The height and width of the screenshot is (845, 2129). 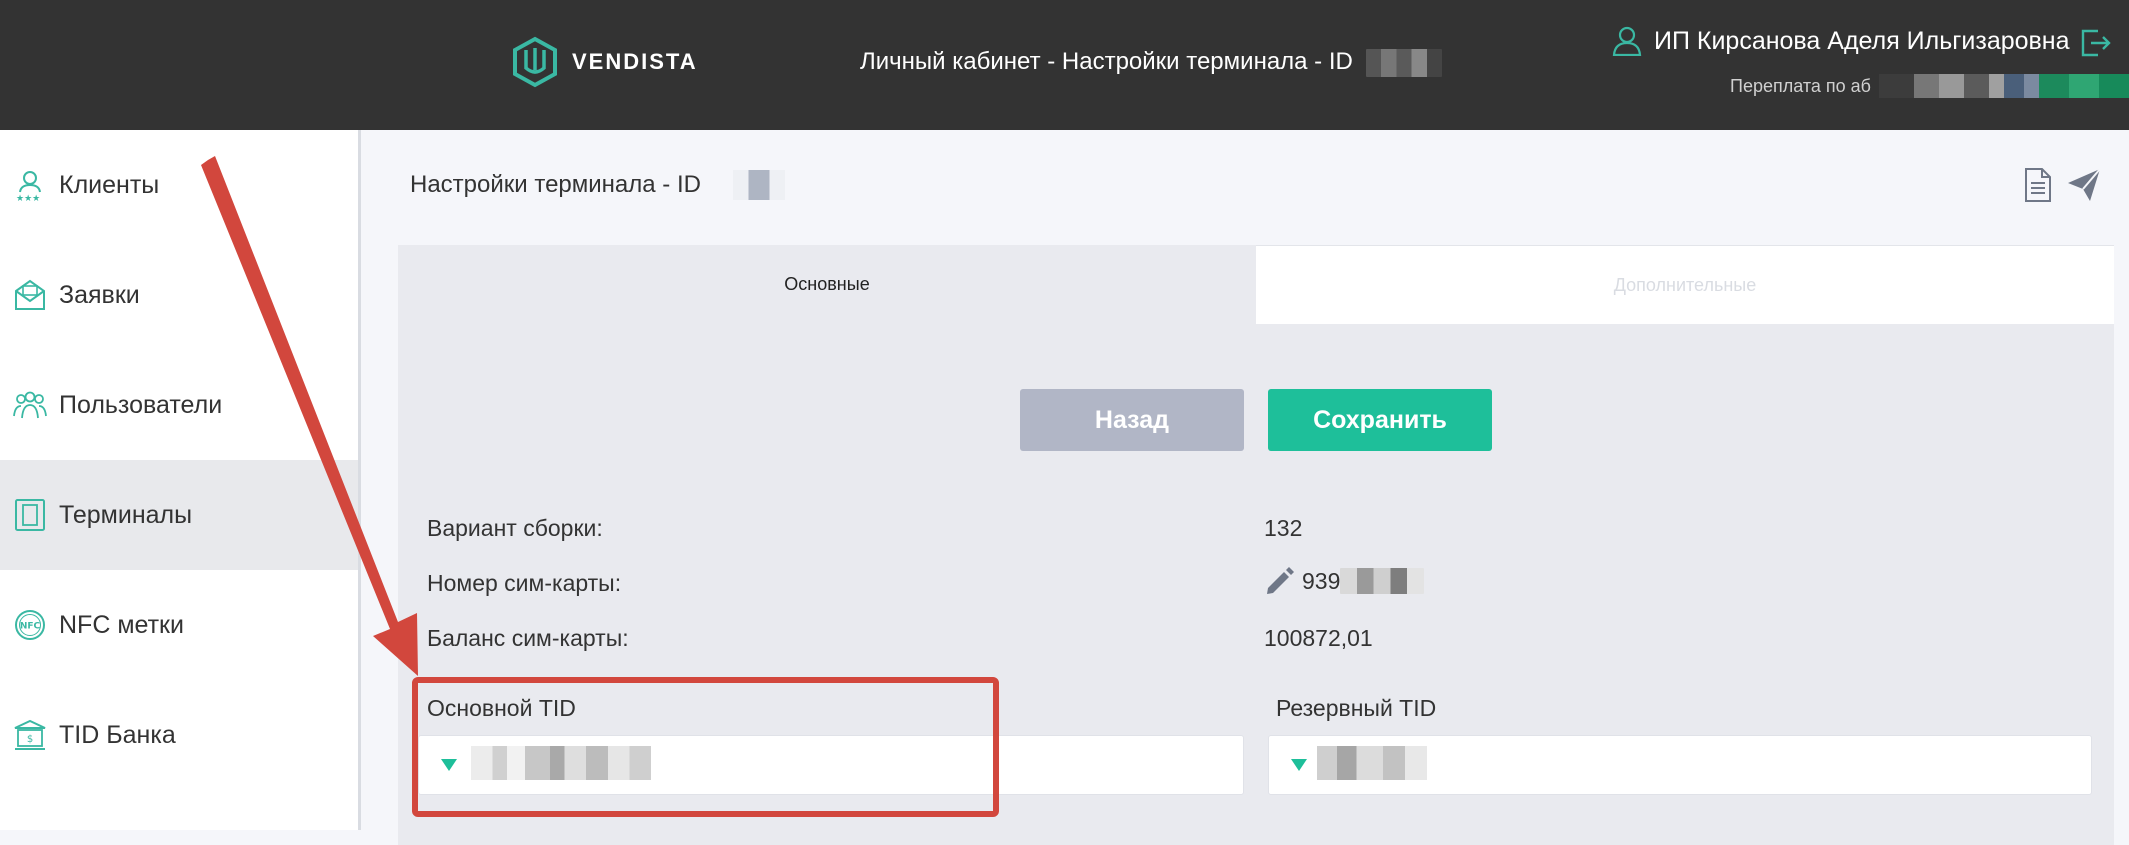 What do you see at coordinates (121, 624) in the screenshot?
I see `sidebar-item-label: NFC метки` at bounding box center [121, 624].